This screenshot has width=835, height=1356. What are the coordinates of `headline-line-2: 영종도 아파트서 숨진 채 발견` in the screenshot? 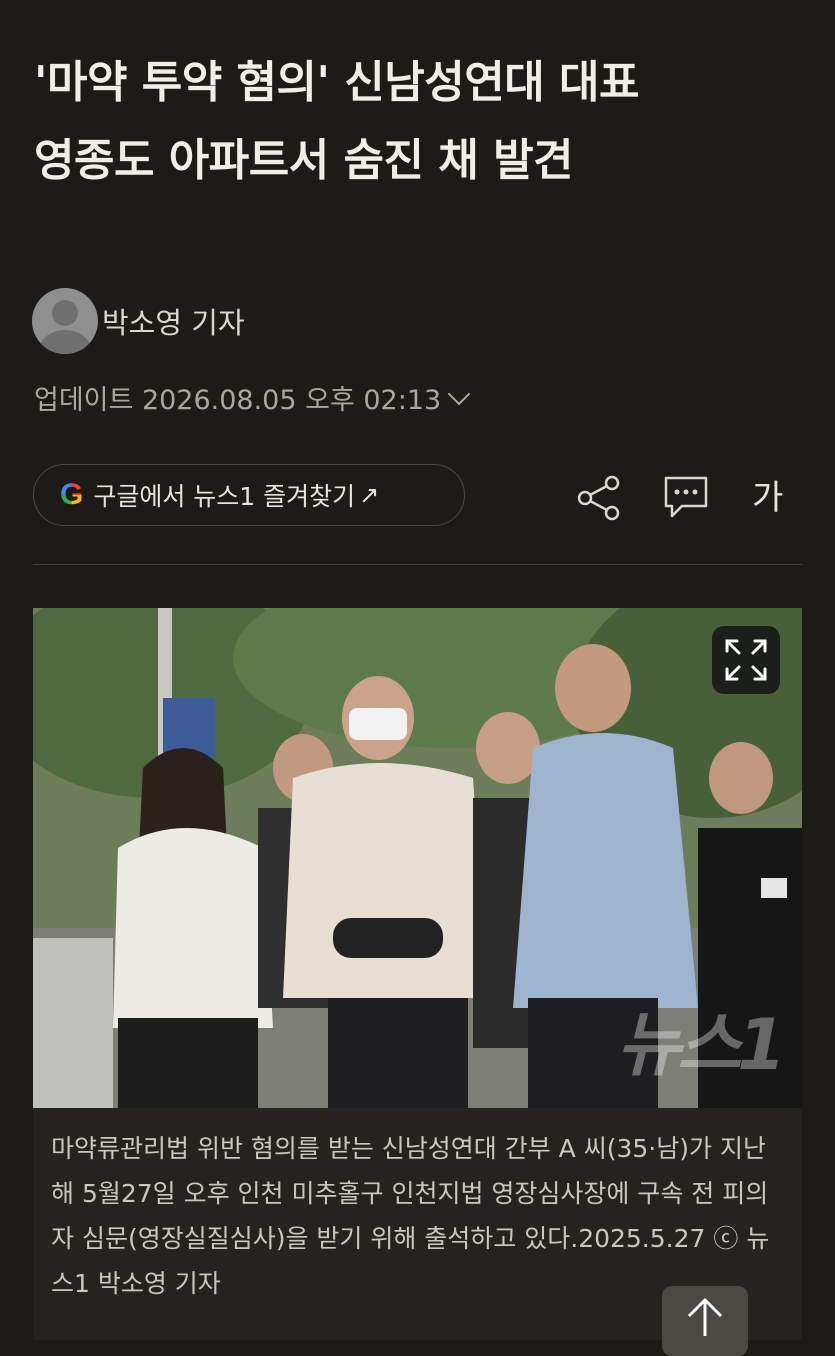 It's located at (304, 160).